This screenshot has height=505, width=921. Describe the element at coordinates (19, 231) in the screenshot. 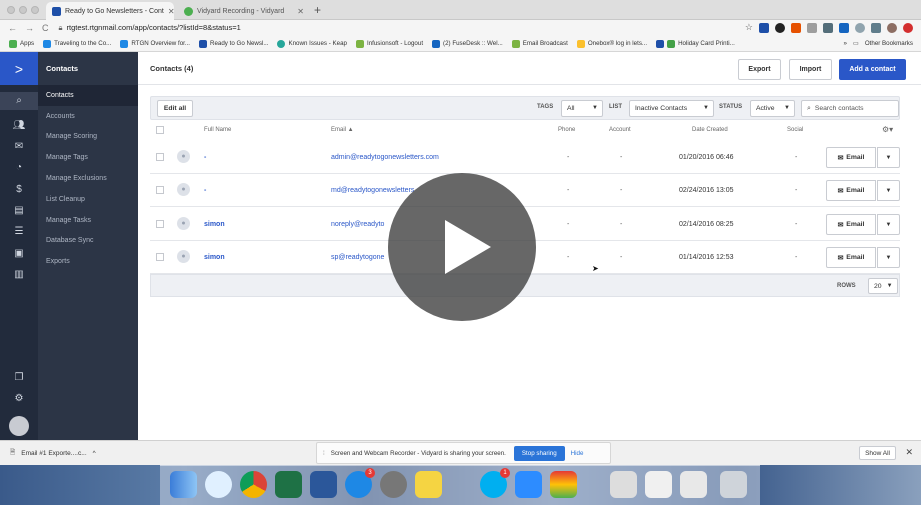

I see `list-icon: ☰` at that location.